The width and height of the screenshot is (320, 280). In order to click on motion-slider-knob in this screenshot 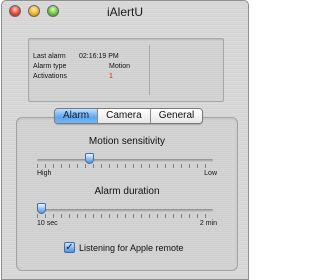, I will do `click(89, 158)`.